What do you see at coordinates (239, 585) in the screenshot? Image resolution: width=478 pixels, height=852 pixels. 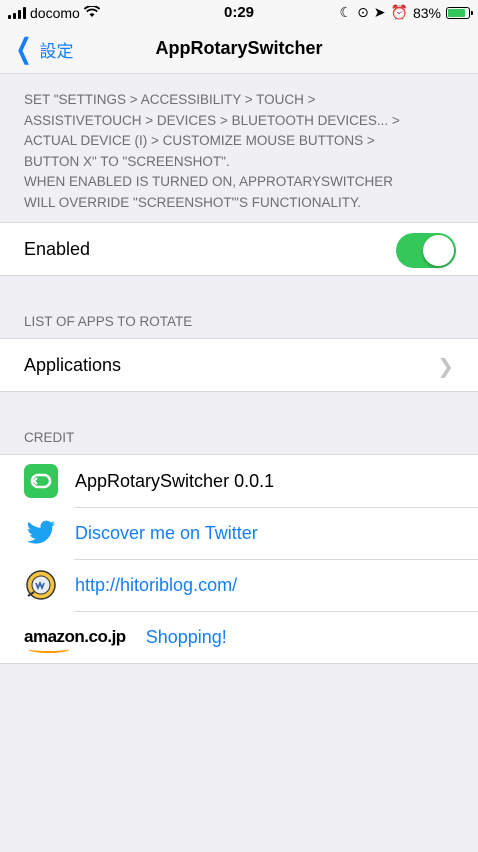 I see `blog-row: http://hitoriblog.com/` at bounding box center [239, 585].